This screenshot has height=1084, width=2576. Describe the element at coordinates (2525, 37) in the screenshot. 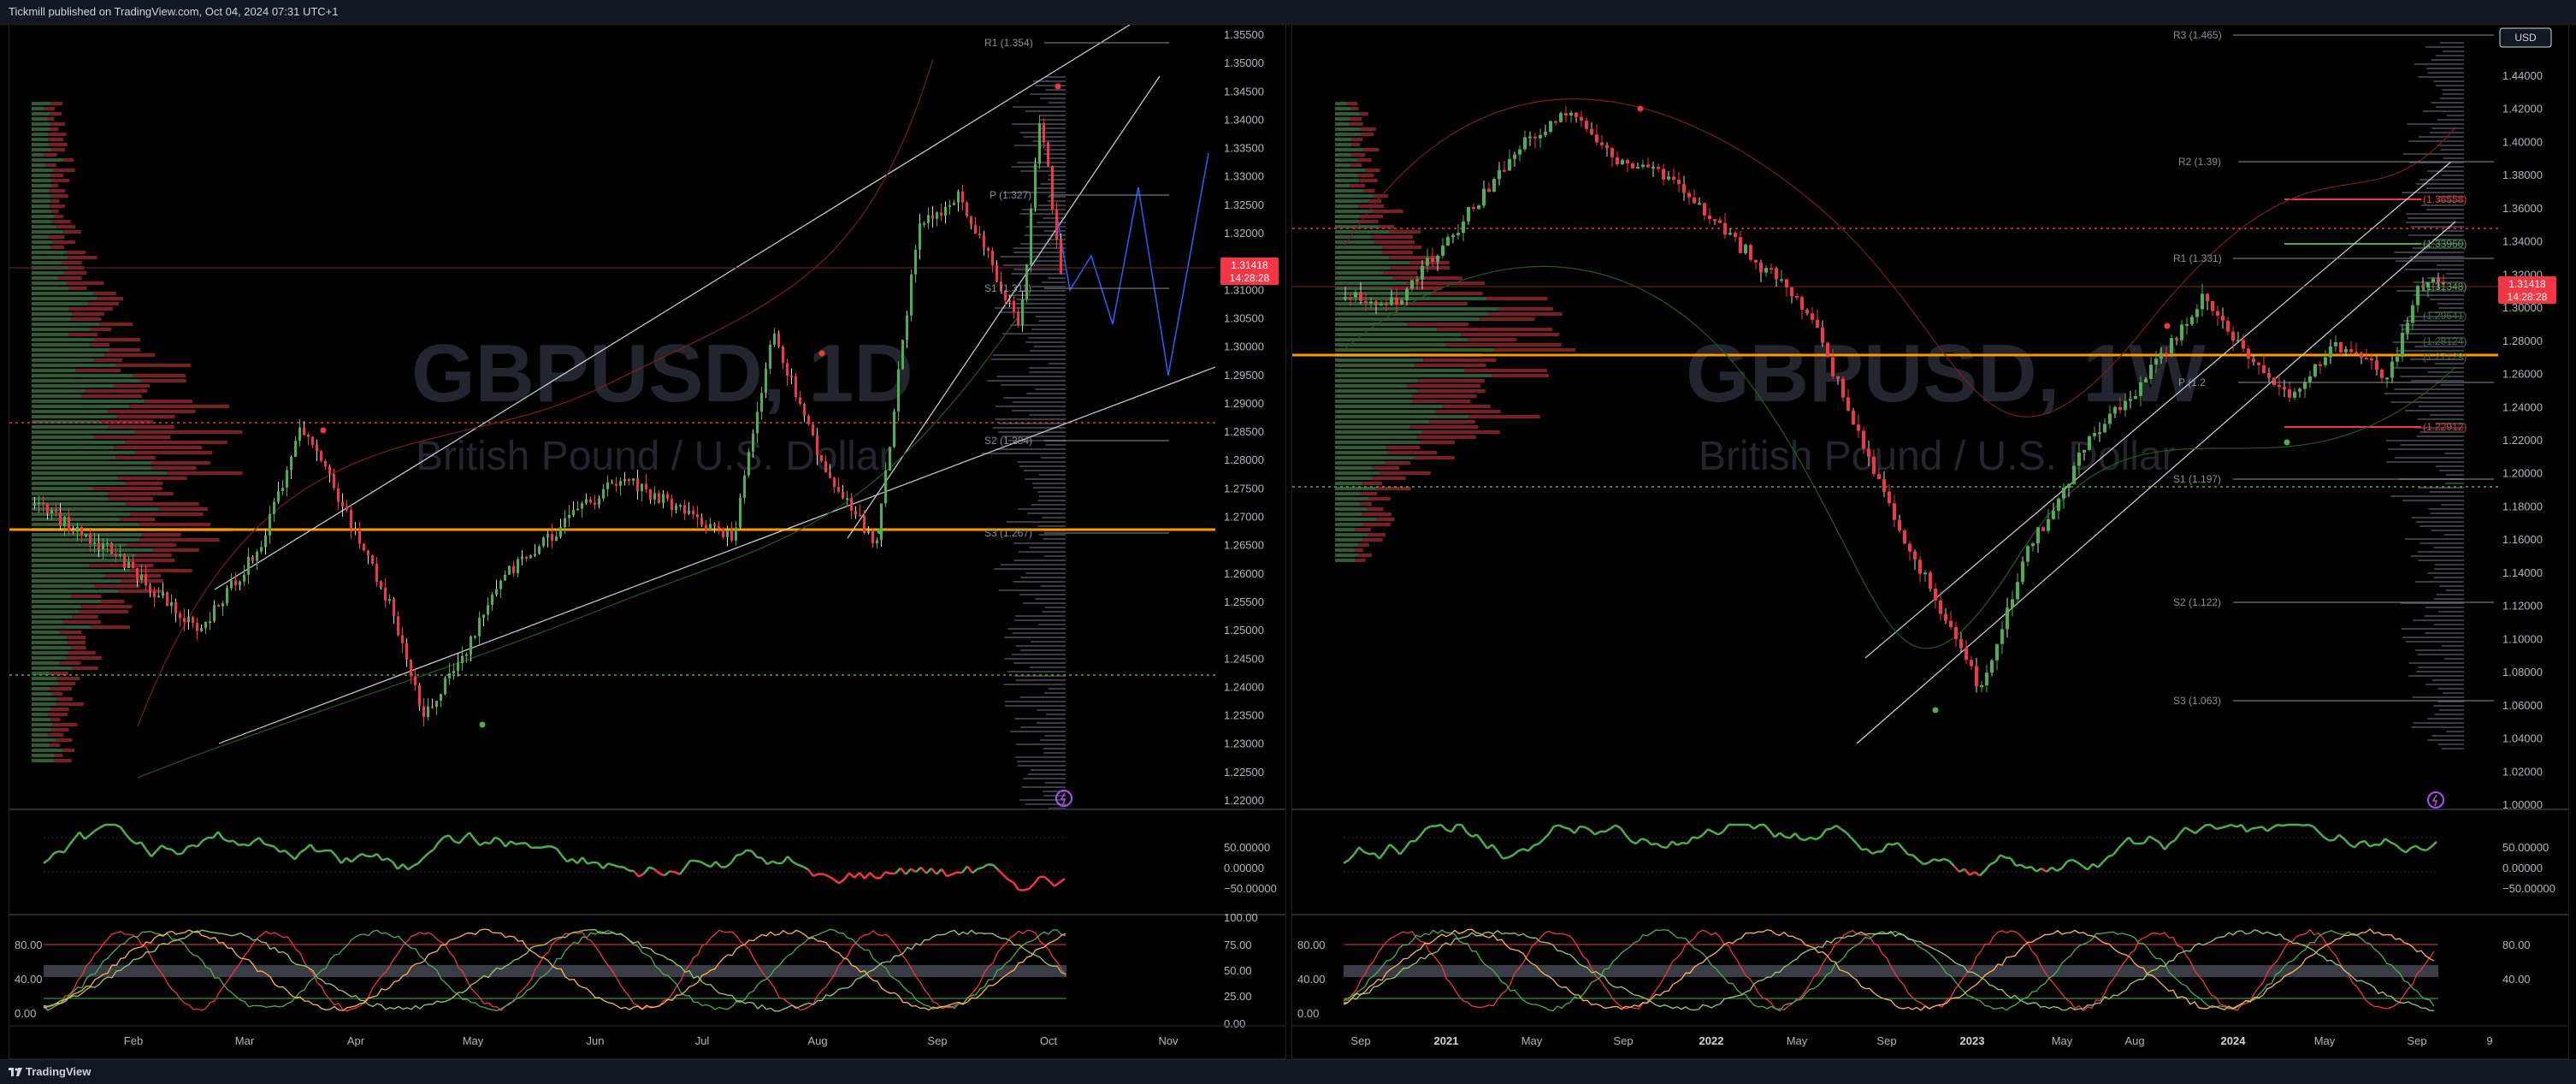

I see `right-currency-button: USD` at that location.